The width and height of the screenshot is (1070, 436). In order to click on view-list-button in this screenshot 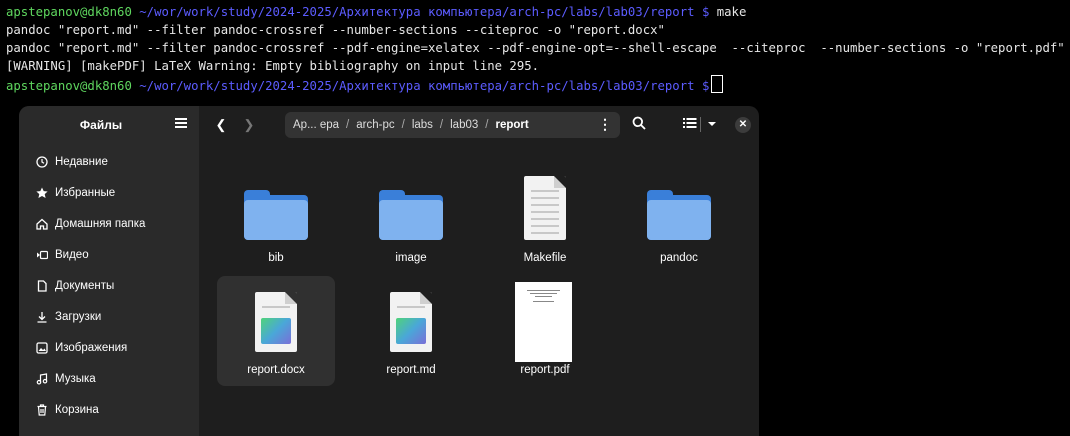, I will do `click(690, 125)`.